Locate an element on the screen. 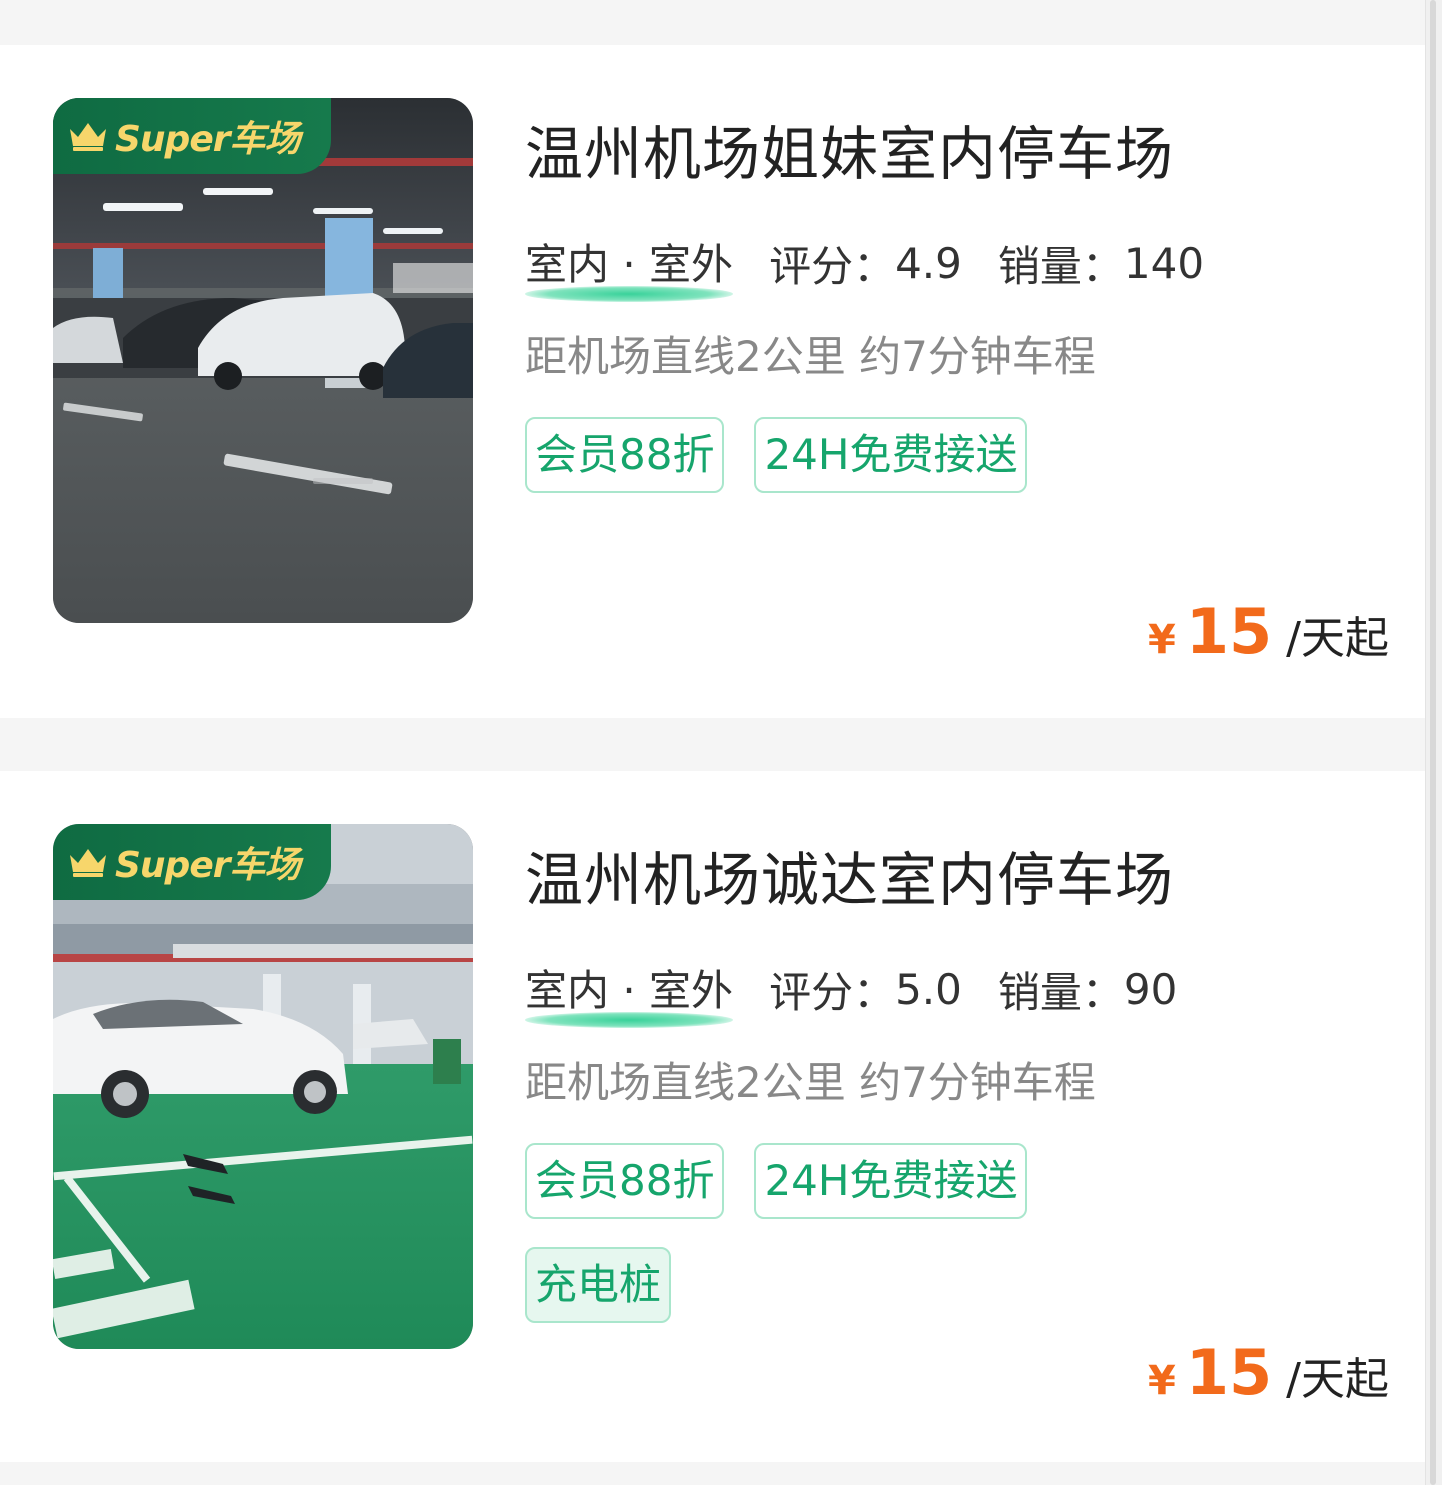  feature-tags: 会员88折 24H免费接送 充电桩 is located at coordinates (805, 1233).